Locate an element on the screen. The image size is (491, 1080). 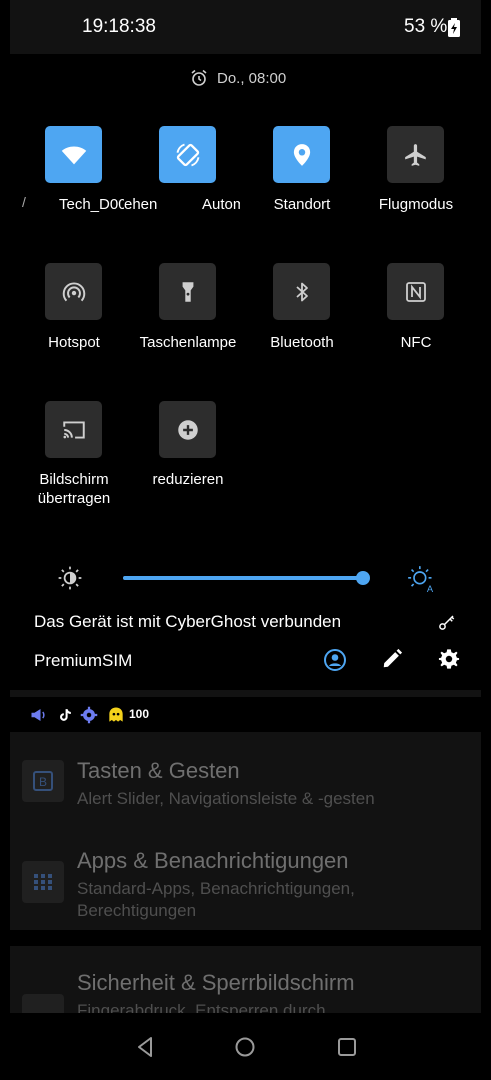
tile-bluetooth is located at coordinates (301, 291).